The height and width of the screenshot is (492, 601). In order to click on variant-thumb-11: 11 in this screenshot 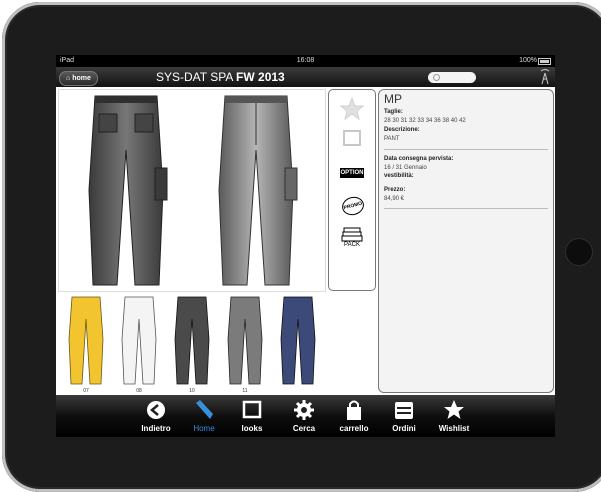, I will do `click(245, 344)`.